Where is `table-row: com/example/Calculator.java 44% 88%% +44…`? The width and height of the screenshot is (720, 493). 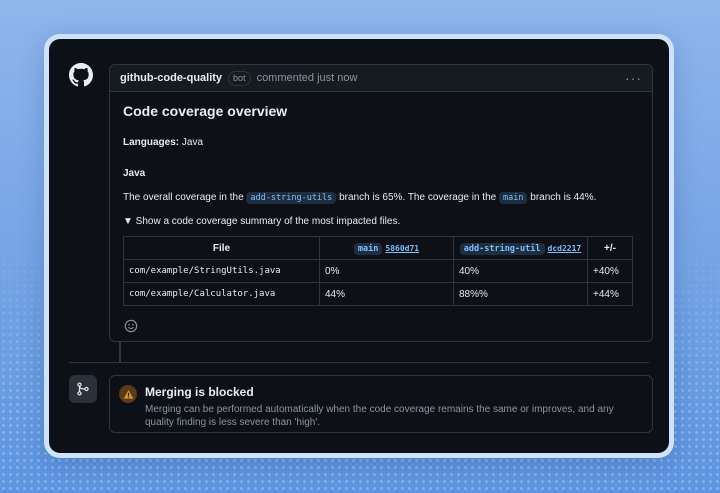
table-row: com/example/Calculator.java 44% 88%% +44… is located at coordinates (378, 294).